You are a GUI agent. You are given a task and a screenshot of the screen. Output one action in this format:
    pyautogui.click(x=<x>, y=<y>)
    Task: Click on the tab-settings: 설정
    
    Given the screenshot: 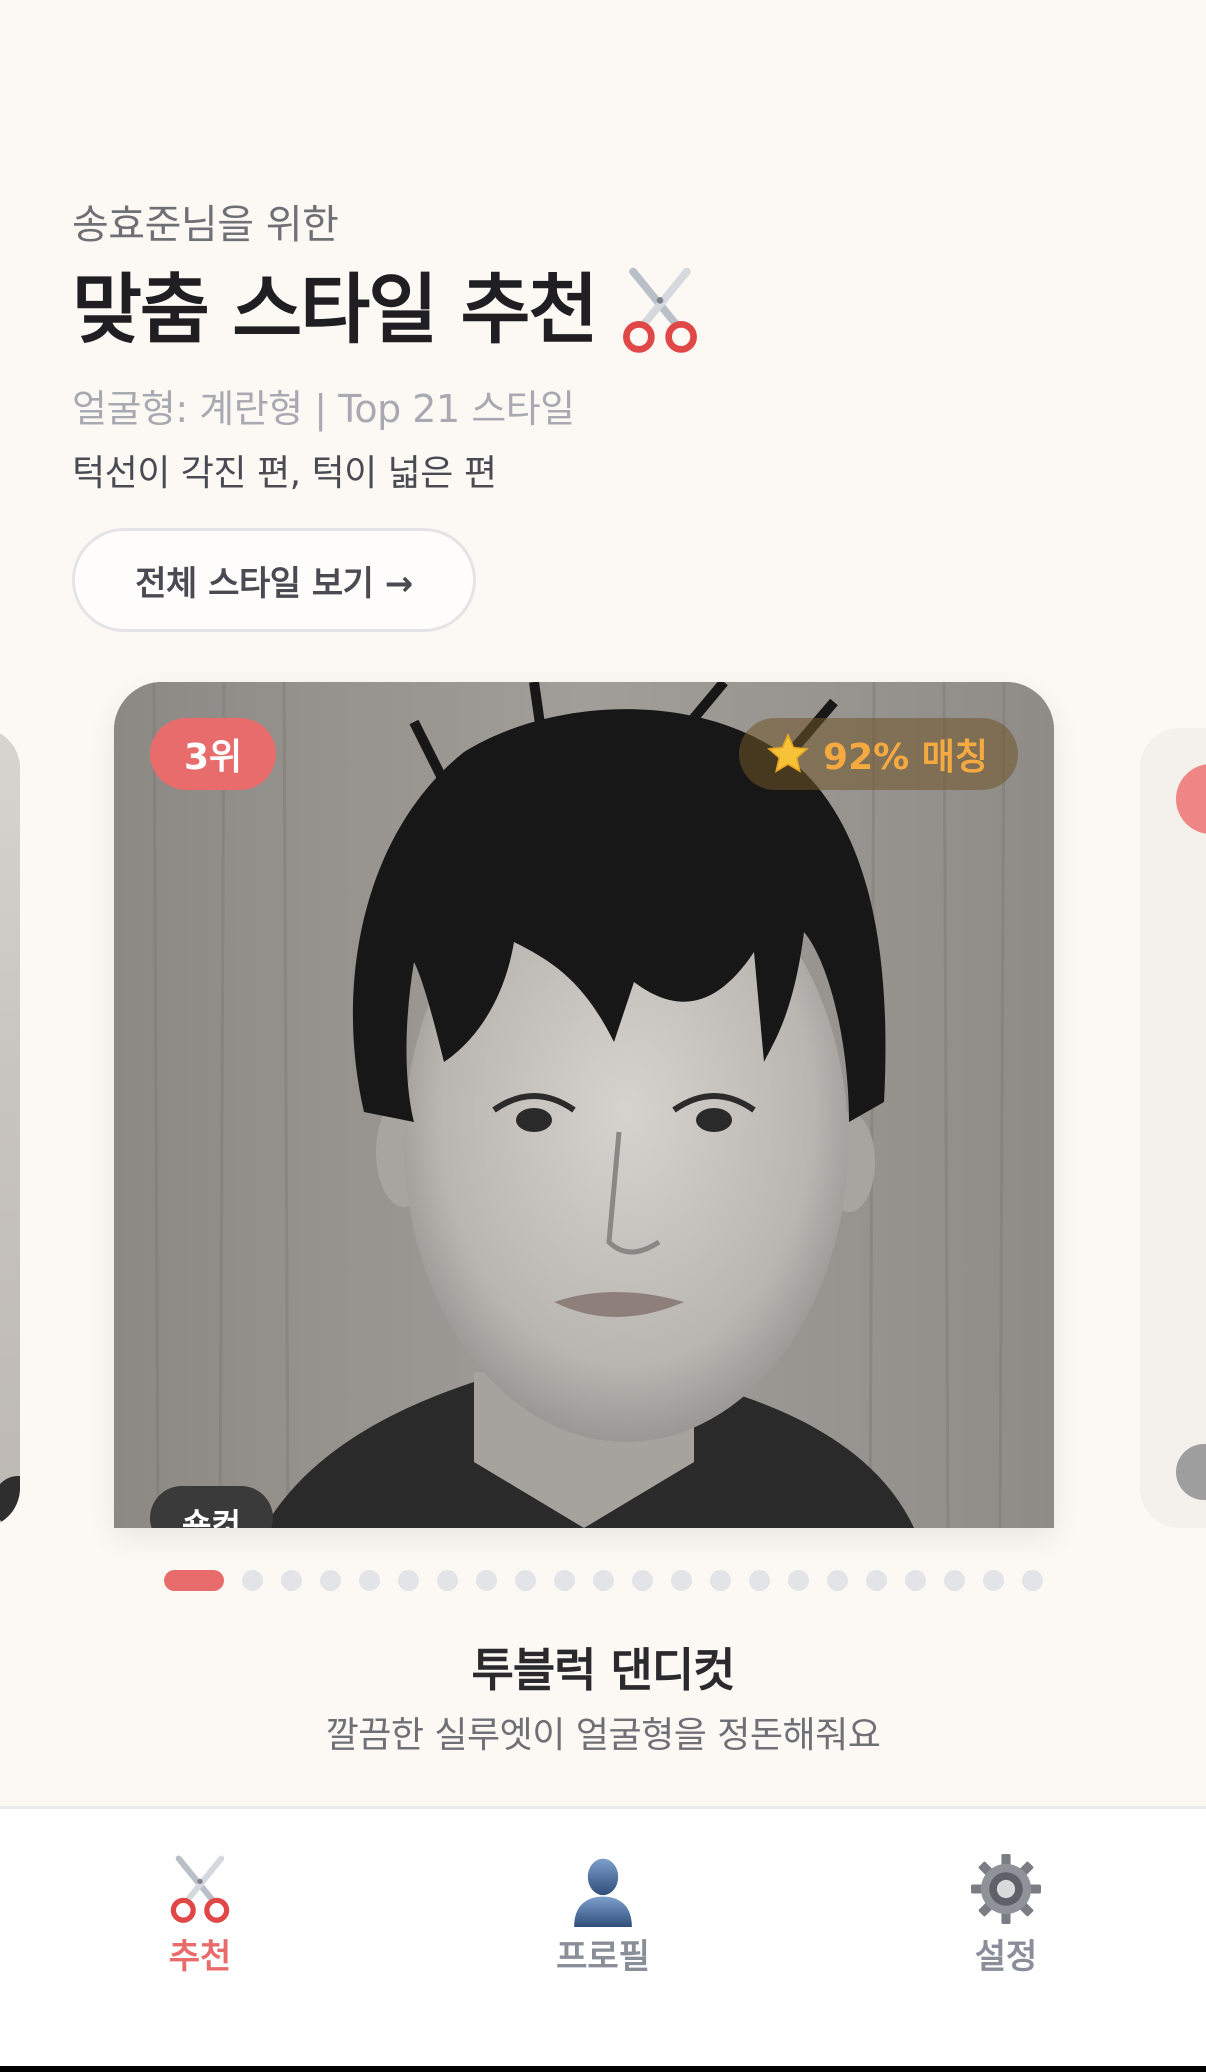 What is the action you would take?
    pyautogui.click(x=1006, y=1914)
    